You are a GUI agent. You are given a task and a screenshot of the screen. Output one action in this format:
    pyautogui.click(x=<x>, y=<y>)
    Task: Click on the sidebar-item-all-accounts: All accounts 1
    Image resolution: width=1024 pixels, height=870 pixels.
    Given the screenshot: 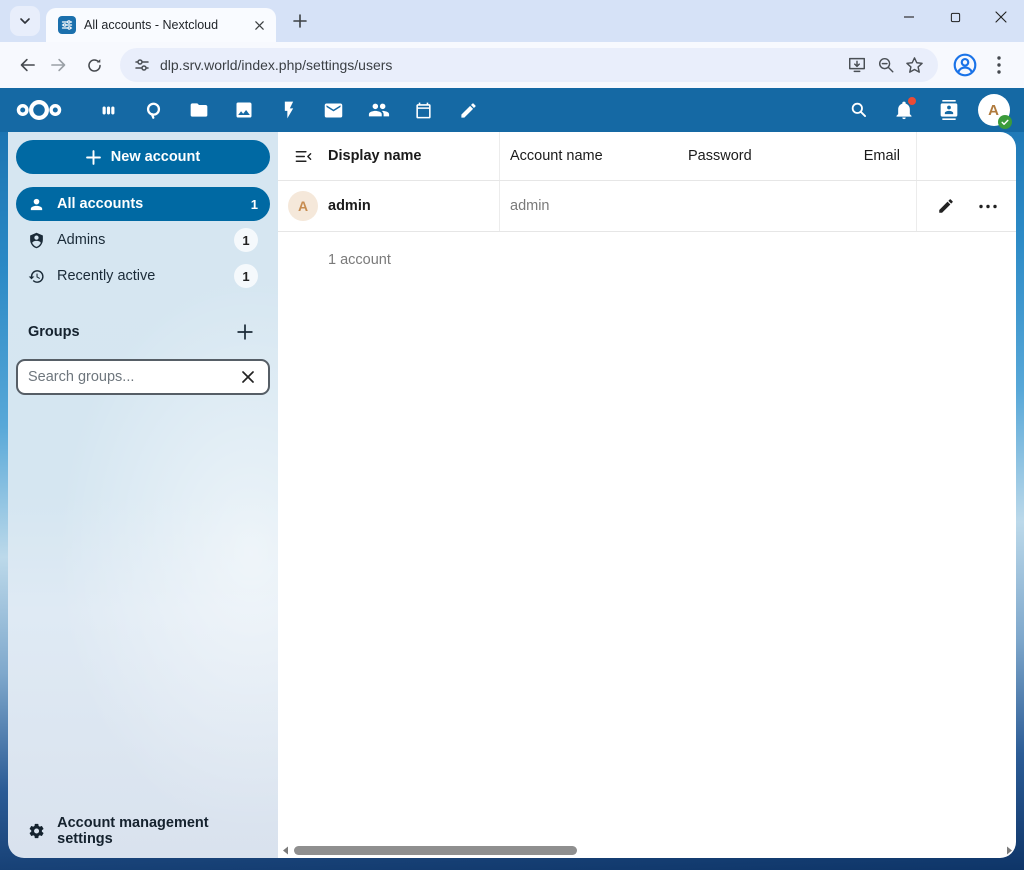 What is the action you would take?
    pyautogui.click(x=143, y=204)
    